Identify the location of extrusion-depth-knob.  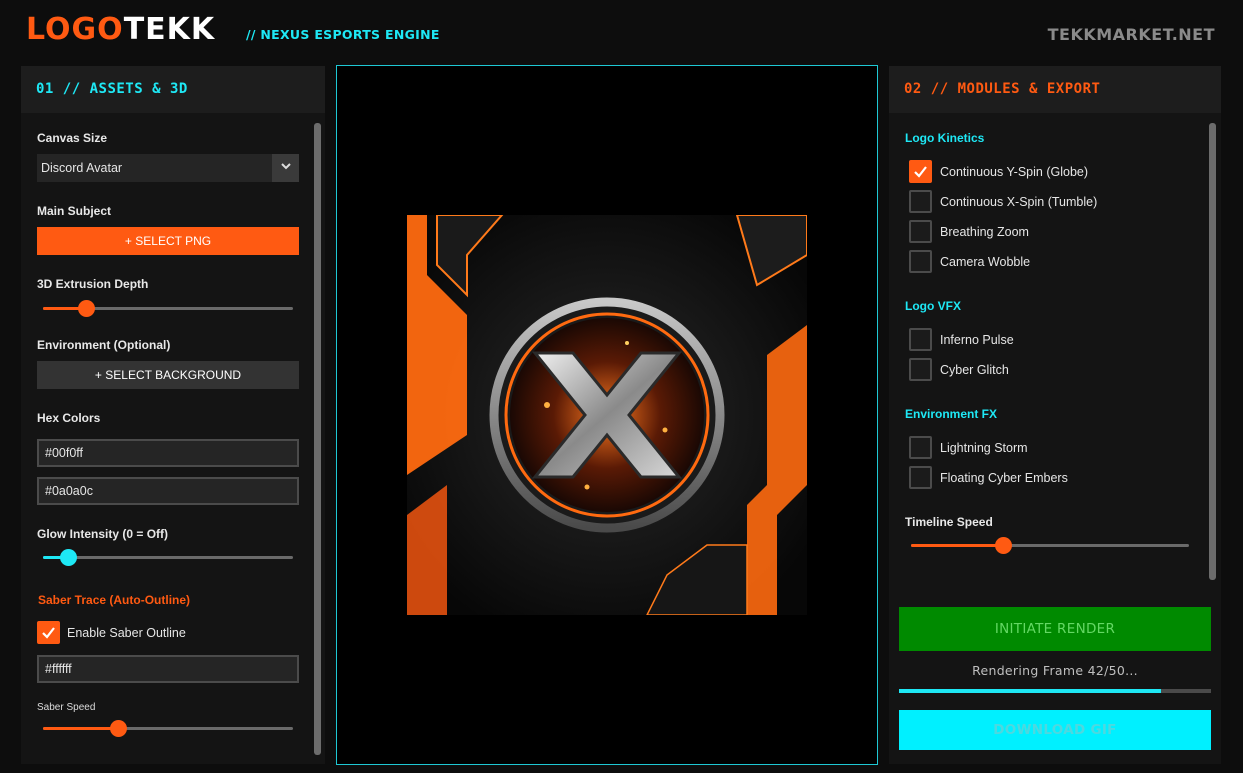
(86, 308).